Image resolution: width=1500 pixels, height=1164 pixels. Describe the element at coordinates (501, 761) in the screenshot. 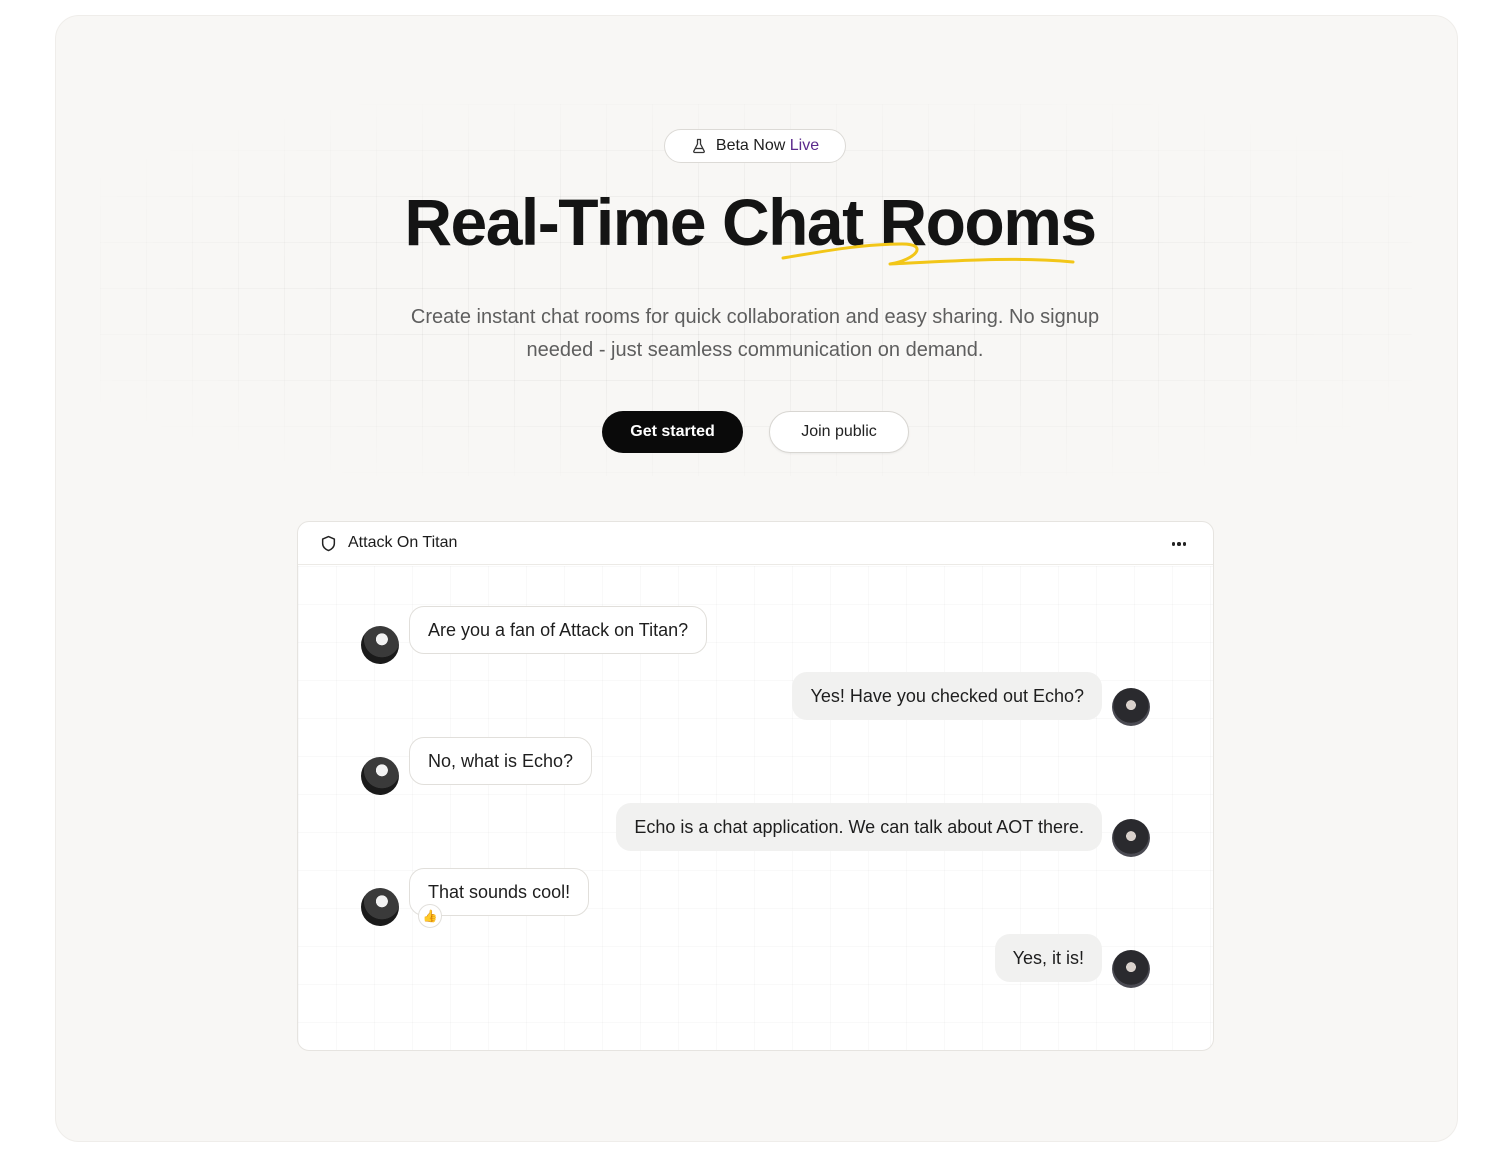

I see `message-bubble: No, what is Echo?` at that location.